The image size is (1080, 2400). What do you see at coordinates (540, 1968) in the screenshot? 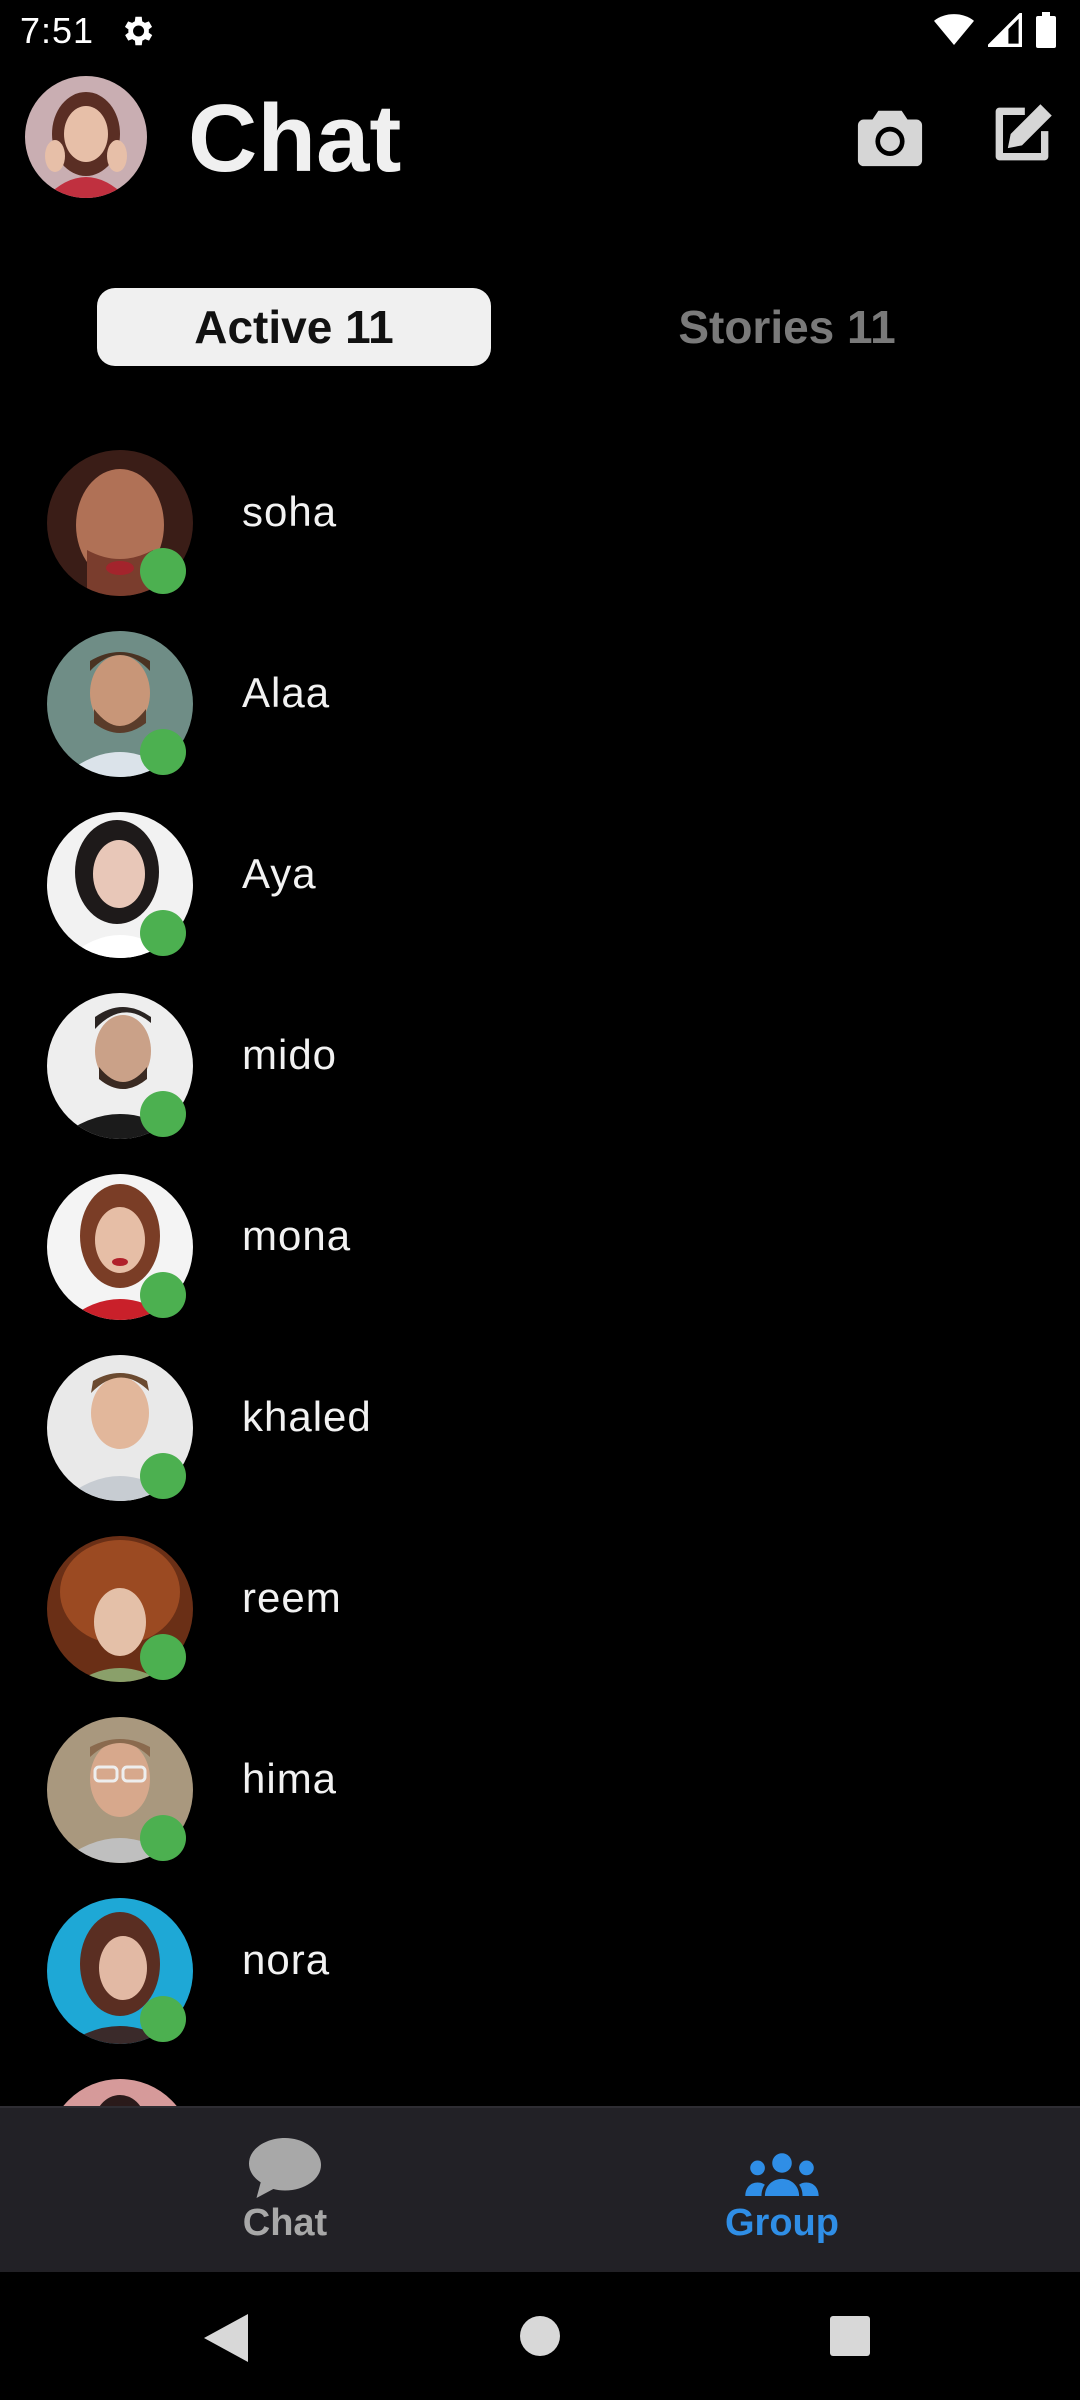
I see `list-item: nora` at bounding box center [540, 1968].